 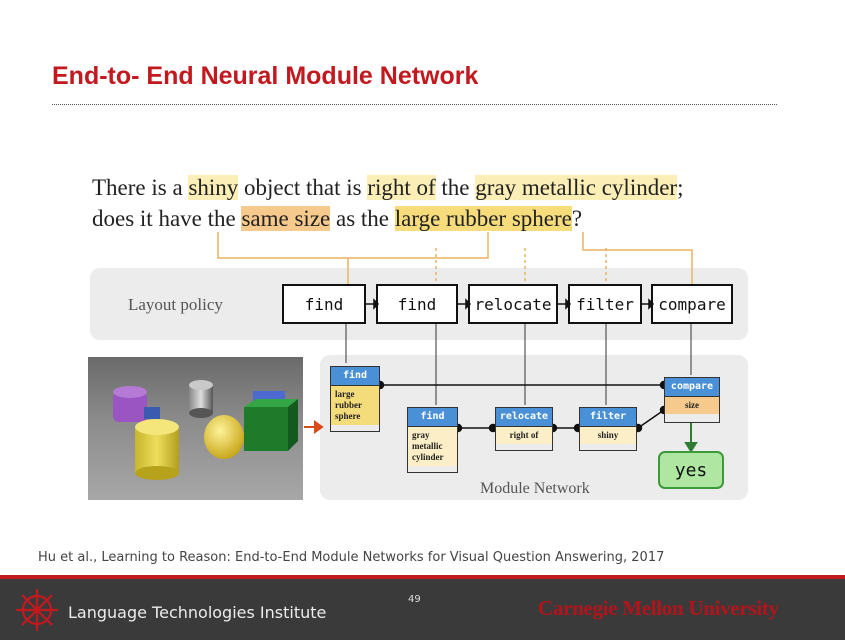 I want to click on module-head: filter, so click(x=608, y=417).